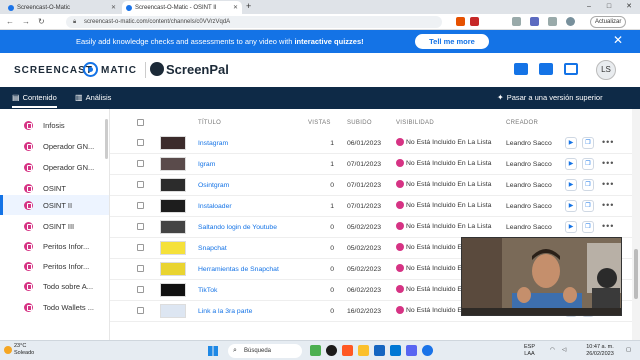  I want to click on sidebar-scrollbar, so click(106, 139).